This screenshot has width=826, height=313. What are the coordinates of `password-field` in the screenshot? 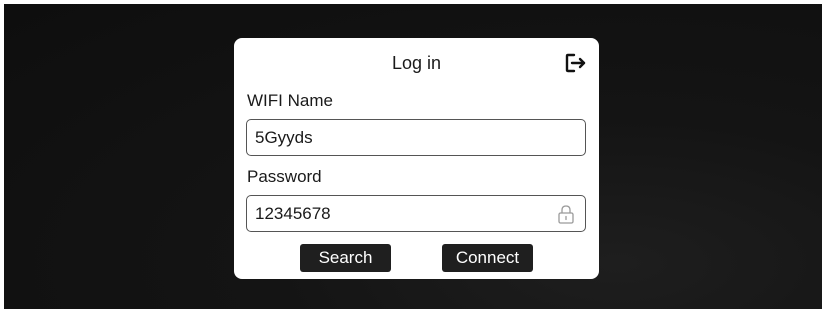 It's located at (416, 213).